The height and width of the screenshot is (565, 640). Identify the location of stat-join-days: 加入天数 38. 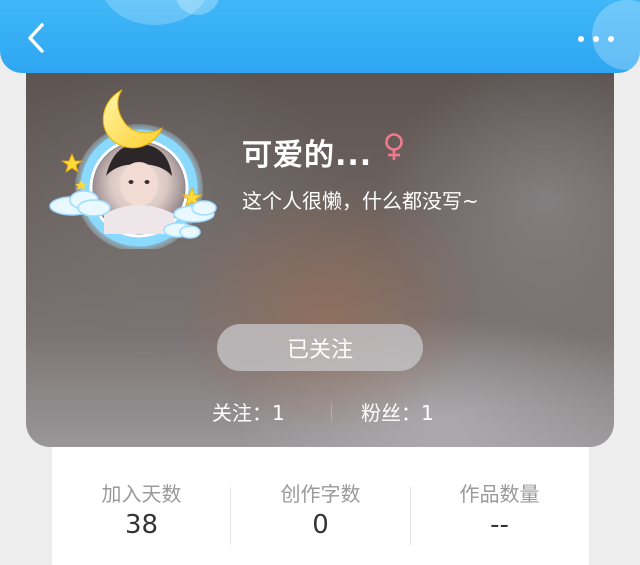
(141, 506).